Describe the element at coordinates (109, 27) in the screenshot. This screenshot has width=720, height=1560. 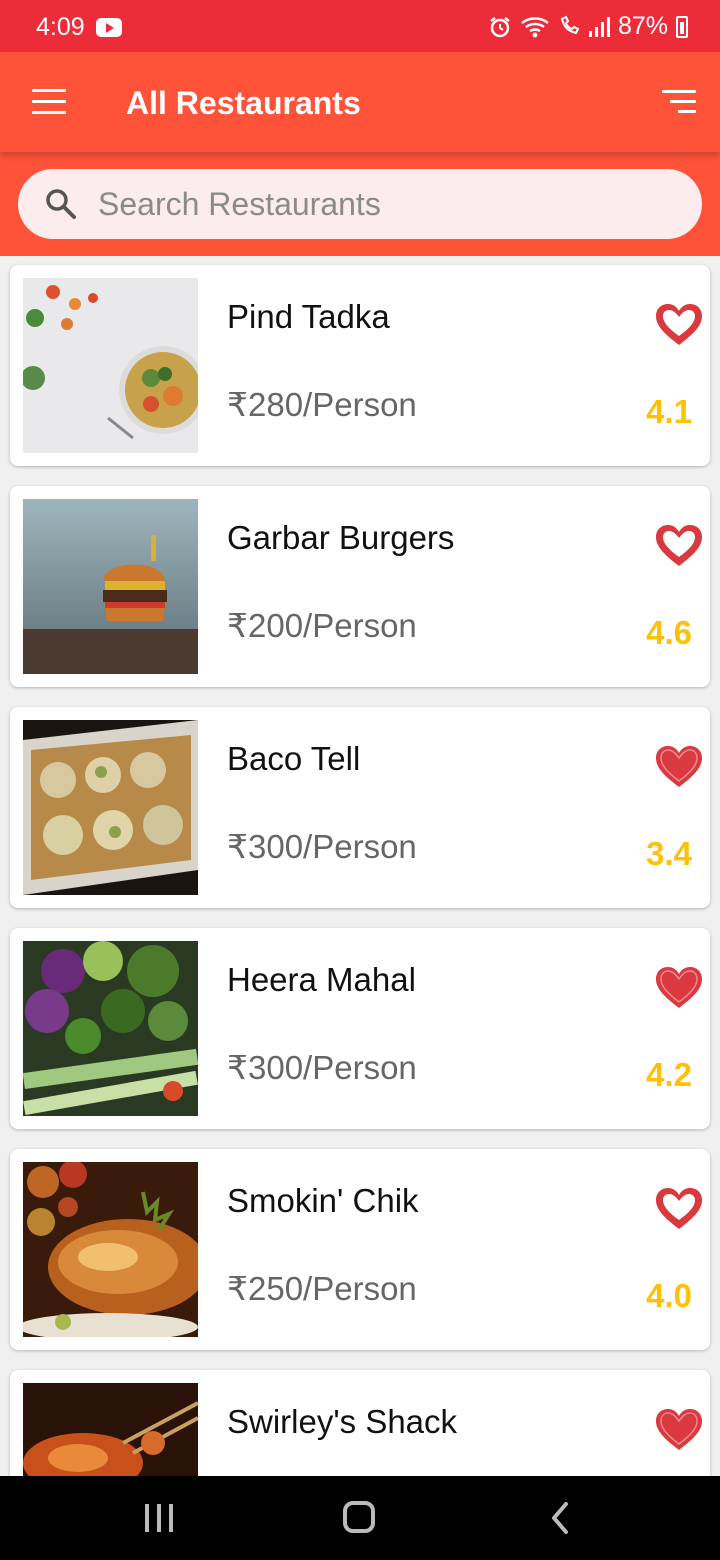
I see `youtube-icon` at that location.